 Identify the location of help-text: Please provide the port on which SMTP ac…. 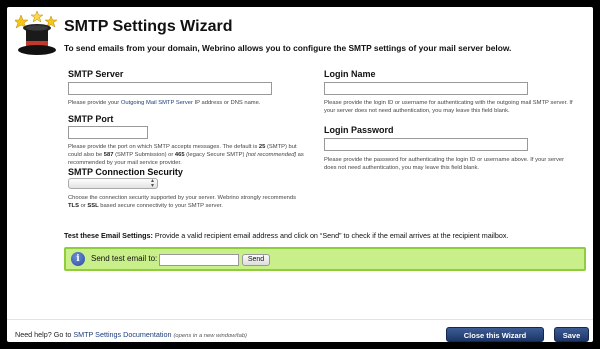
(163, 147).